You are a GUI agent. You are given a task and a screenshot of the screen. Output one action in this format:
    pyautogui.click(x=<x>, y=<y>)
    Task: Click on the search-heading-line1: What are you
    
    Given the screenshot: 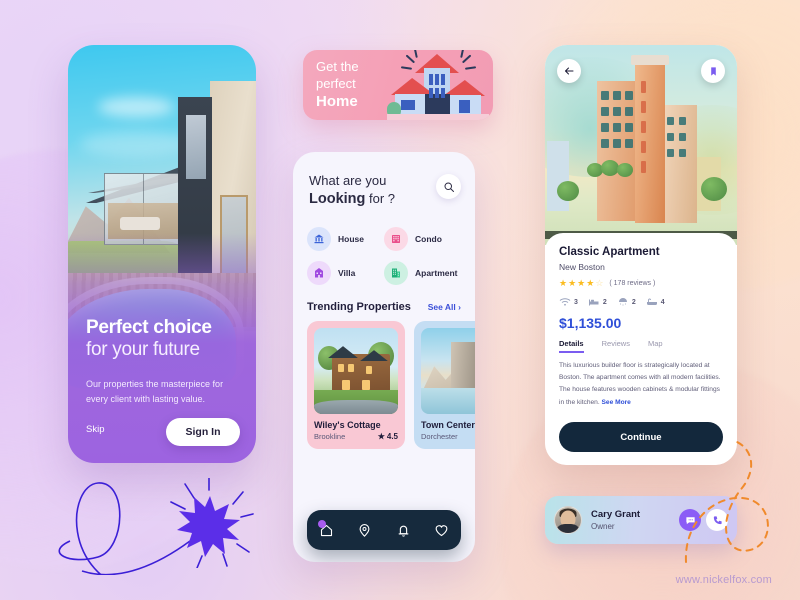 What is the action you would take?
    pyautogui.click(x=348, y=180)
    